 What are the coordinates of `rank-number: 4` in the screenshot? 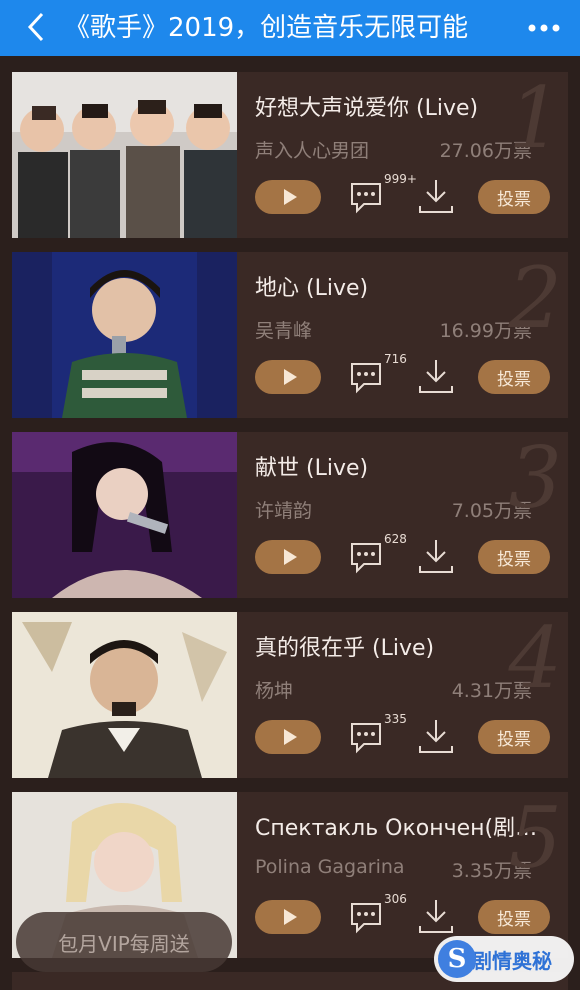 It's located at (535, 658).